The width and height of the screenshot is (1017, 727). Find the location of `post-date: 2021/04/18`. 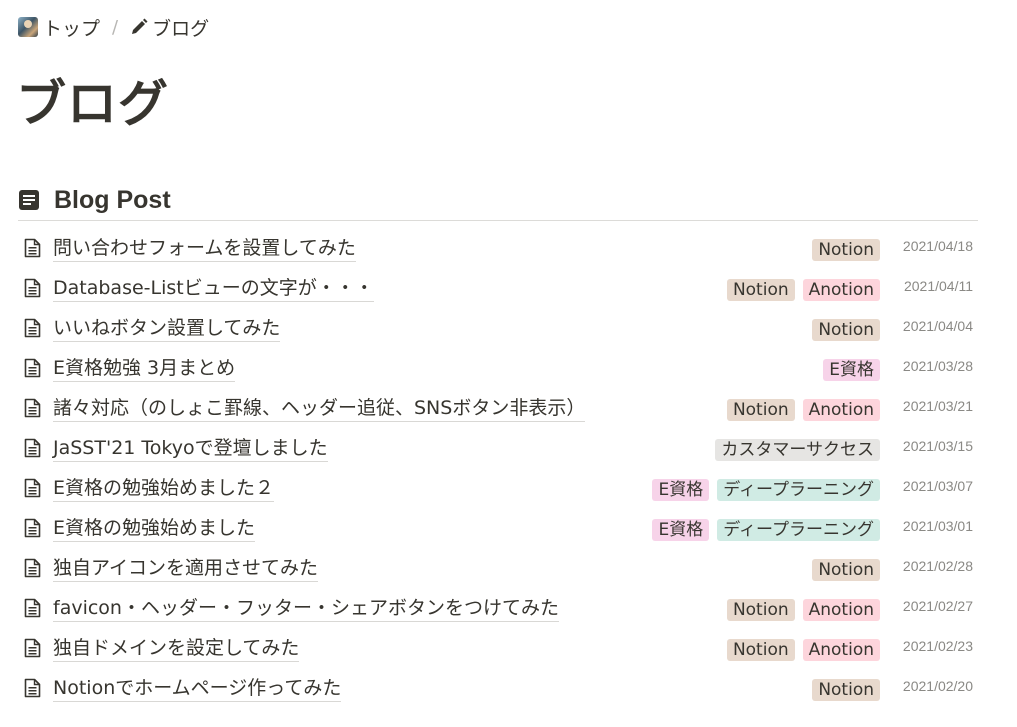

post-date: 2021/04/18 is located at coordinates (937, 246).